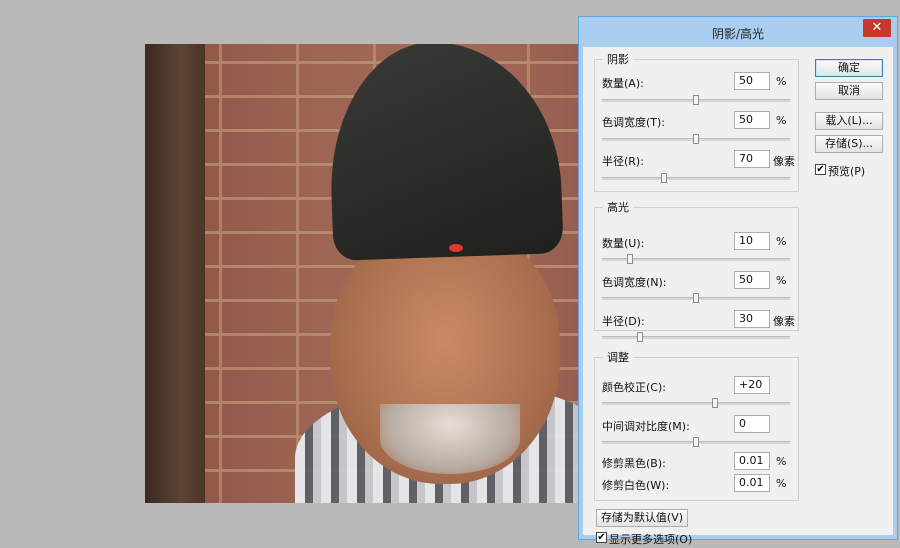  What do you see at coordinates (634, 282) in the screenshot?
I see `highlights-tonal-width-label: 色调宽度(N):` at bounding box center [634, 282].